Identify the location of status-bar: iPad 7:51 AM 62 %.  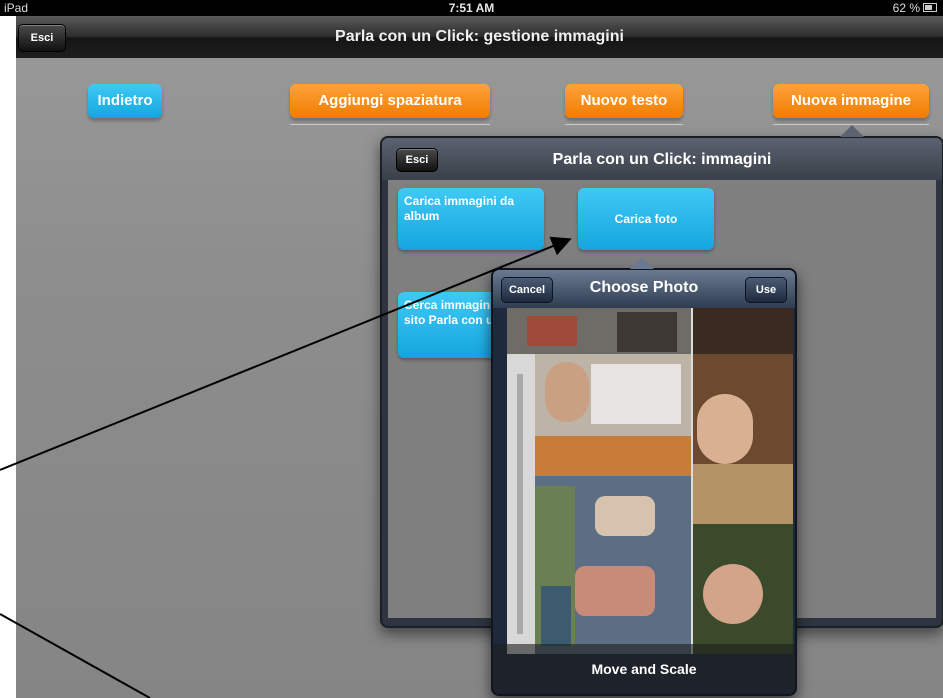
(471, 8).